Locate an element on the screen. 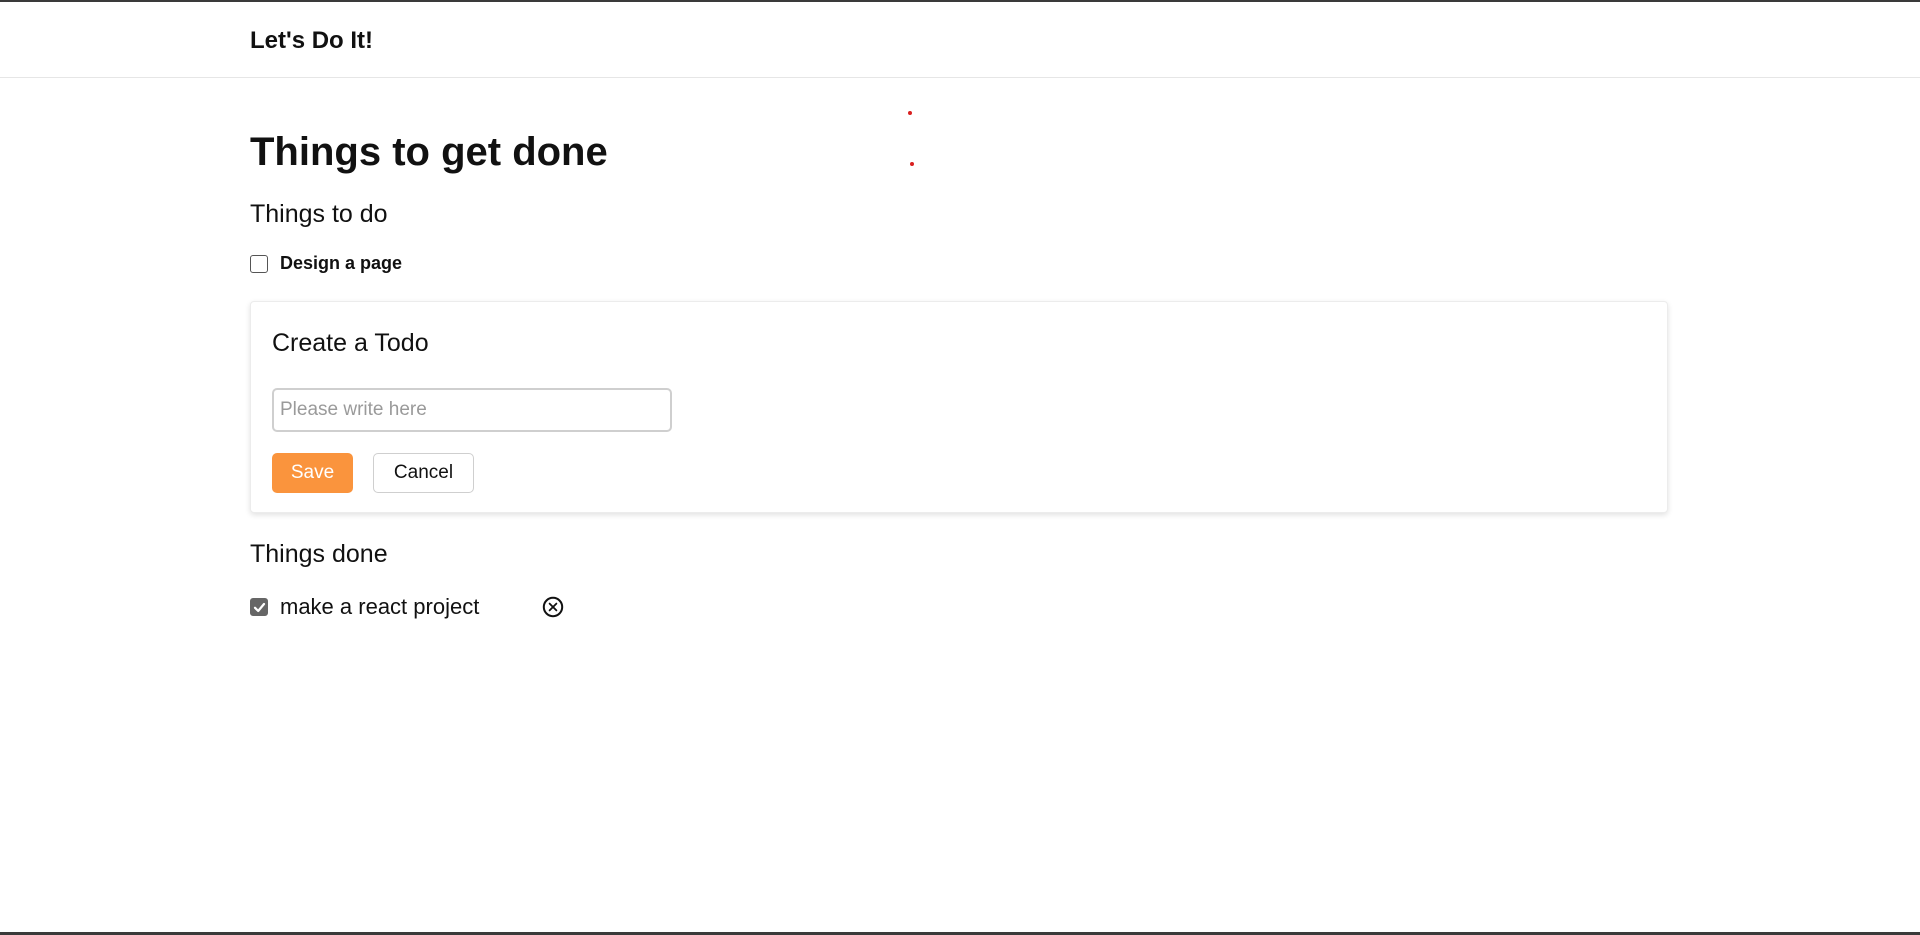 This screenshot has width=1920, height=935. todo-input is located at coordinates (472, 410).